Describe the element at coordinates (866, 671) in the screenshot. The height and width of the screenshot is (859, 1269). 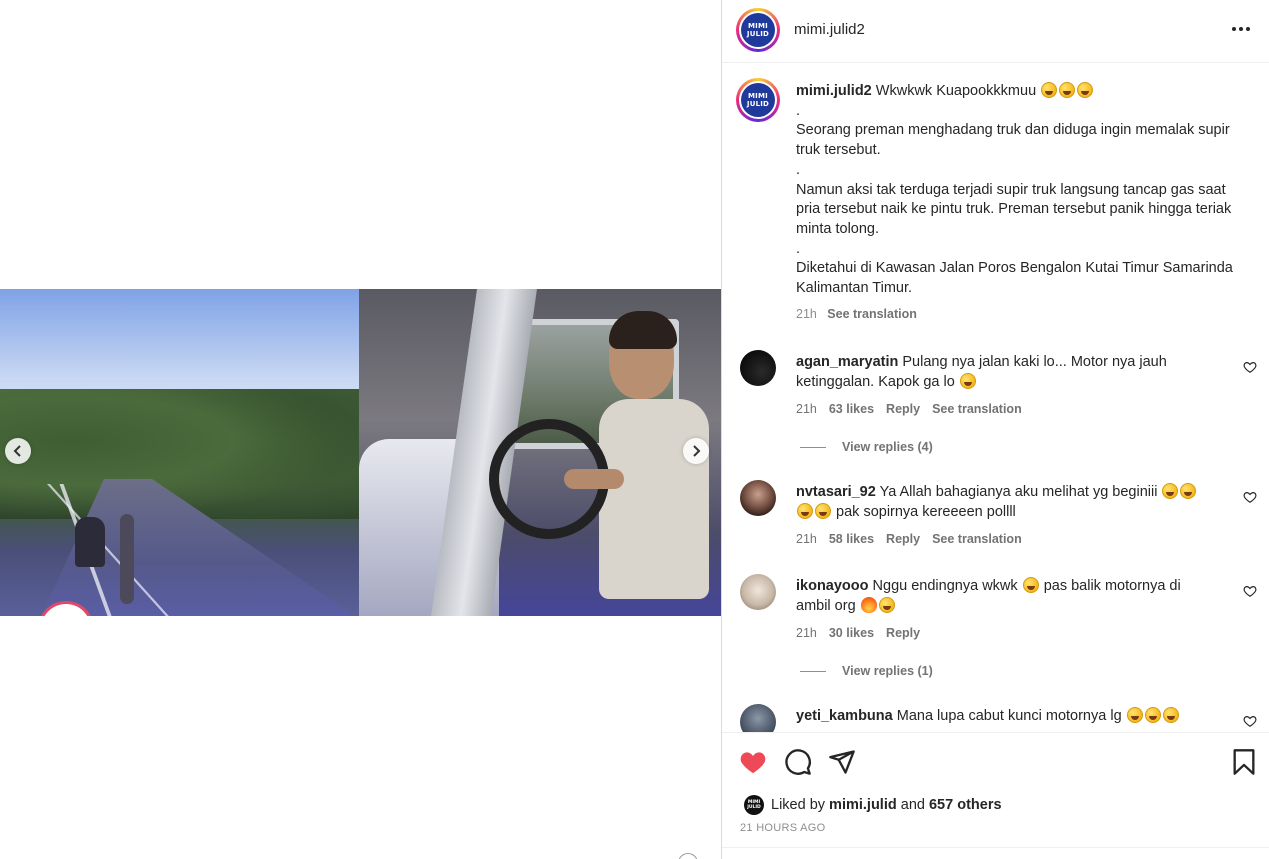
I see `view-replies-button: View replies (1)` at that location.